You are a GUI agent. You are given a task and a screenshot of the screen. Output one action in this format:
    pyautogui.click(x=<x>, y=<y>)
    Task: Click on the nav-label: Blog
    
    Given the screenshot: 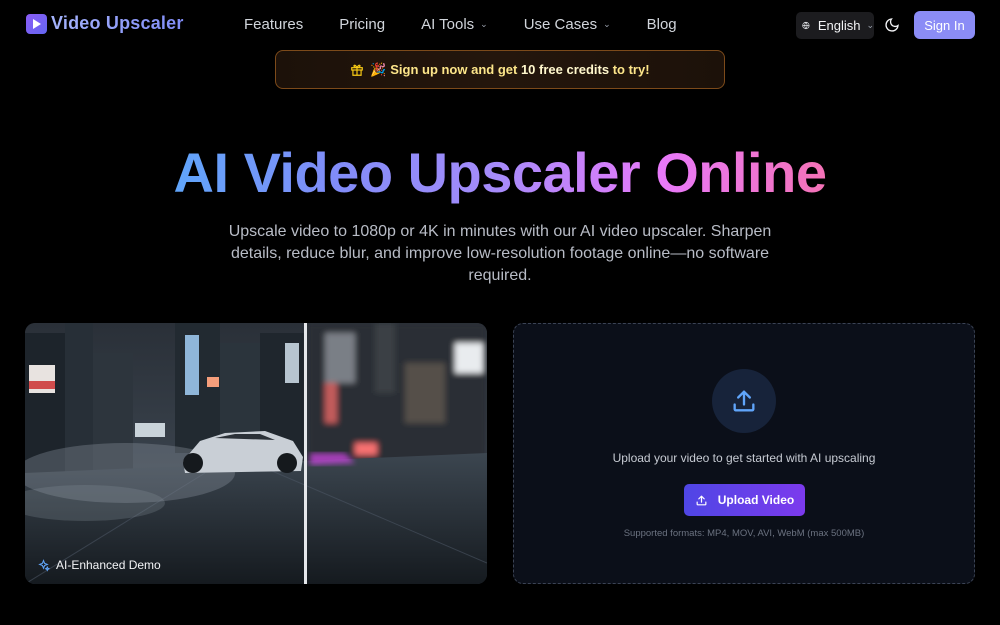 What is the action you would take?
    pyautogui.click(x=661, y=24)
    